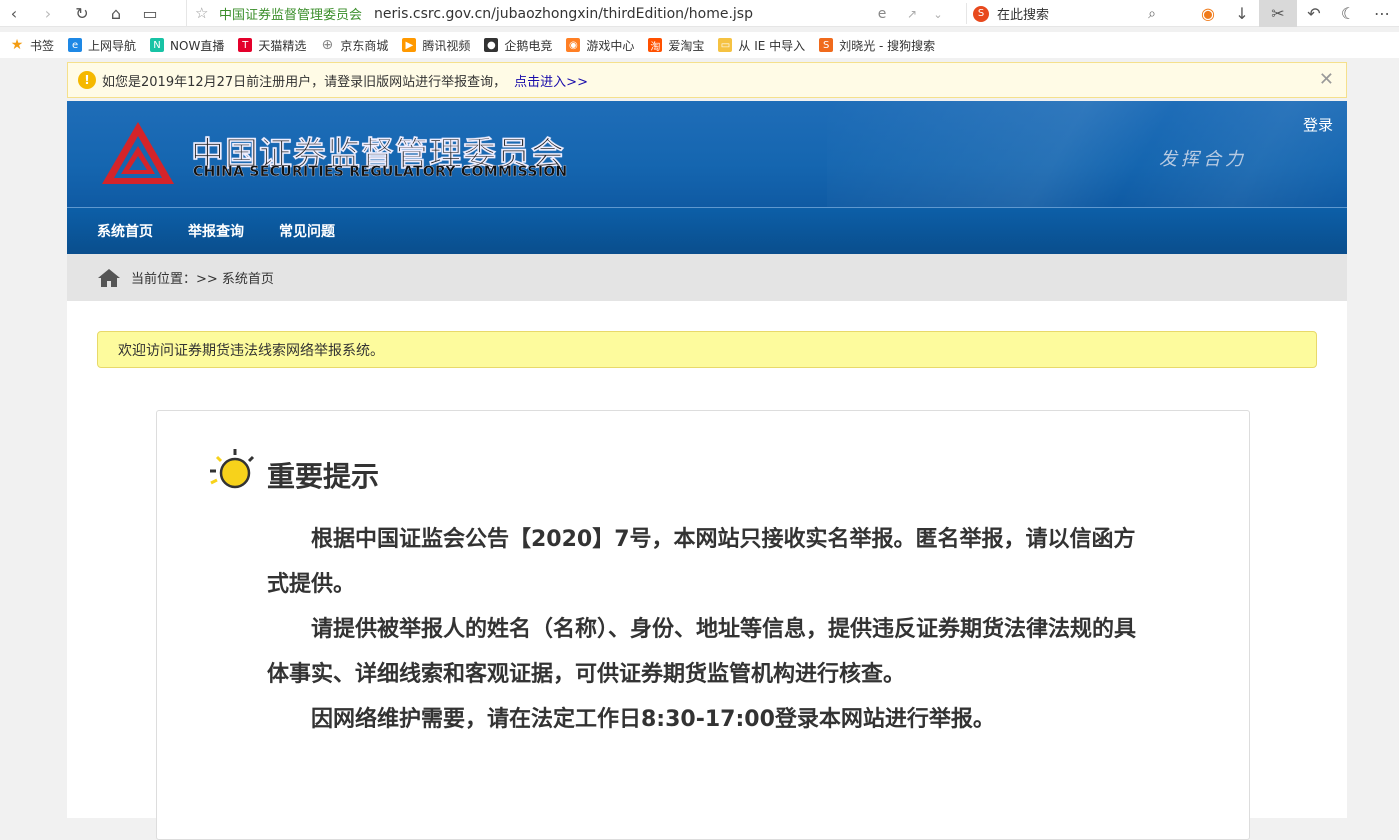  What do you see at coordinates (707, 277) in the screenshot?
I see `breadcrumb: 当前位置：>> 系统首页` at bounding box center [707, 277].